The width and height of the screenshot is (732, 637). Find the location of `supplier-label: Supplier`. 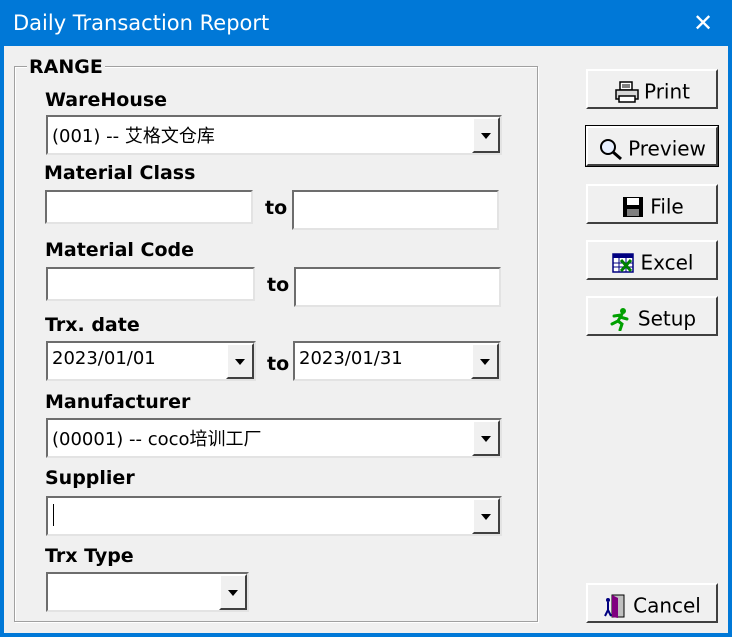

supplier-label: Supplier is located at coordinates (90, 478).